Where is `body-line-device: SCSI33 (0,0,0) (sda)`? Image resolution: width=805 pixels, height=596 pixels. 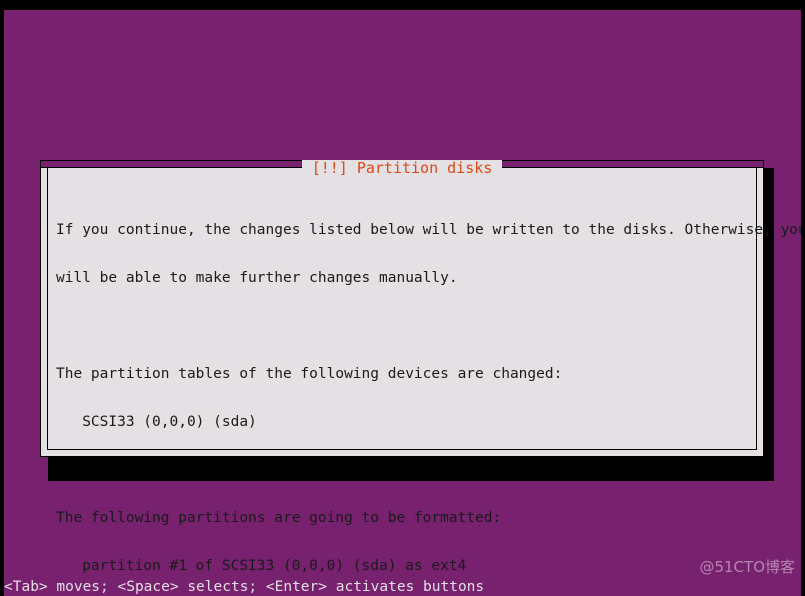
body-line-device: SCSI33 (0,0,0) (sda) is located at coordinates (156, 422).